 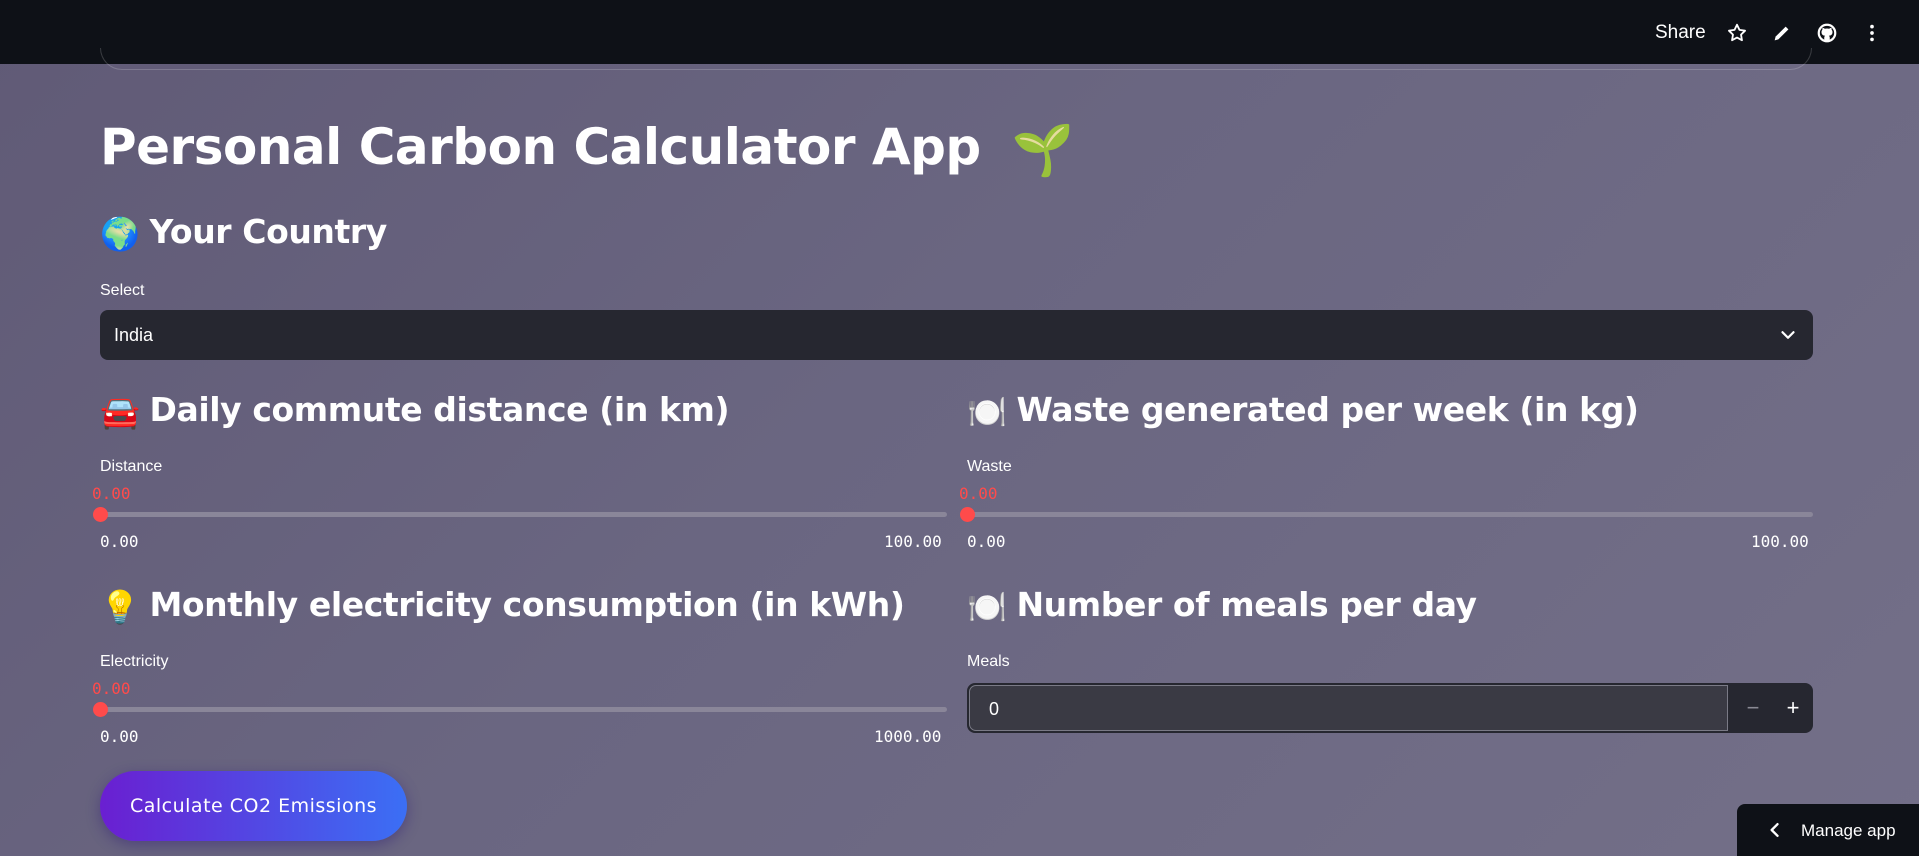 I want to click on page-title: Personal Carbon Calculator App 🌱, so click(x=587, y=149).